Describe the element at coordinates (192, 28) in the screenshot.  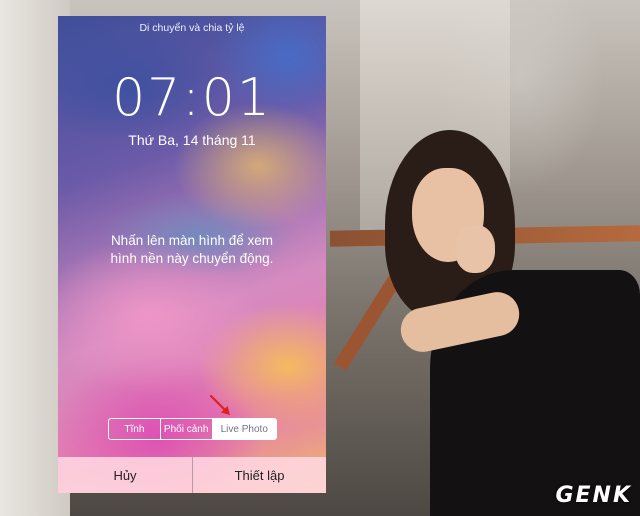
I see `screen-title: Di chuyển và chia tỷ lệ` at that location.